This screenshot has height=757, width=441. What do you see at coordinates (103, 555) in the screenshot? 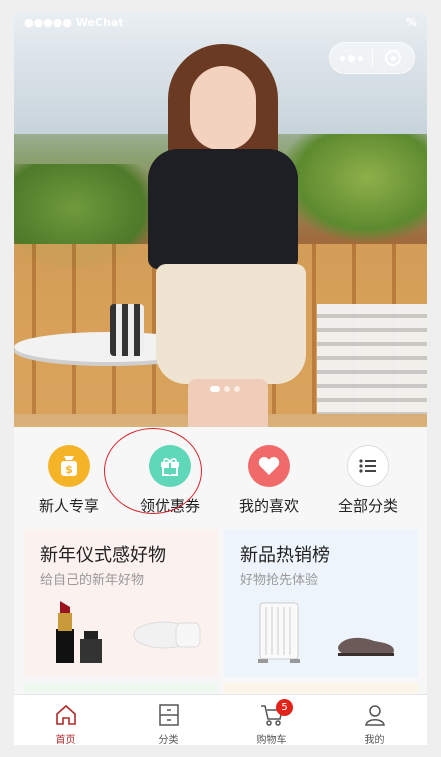
I see `promo-title: 新年仪式感好物` at bounding box center [103, 555].